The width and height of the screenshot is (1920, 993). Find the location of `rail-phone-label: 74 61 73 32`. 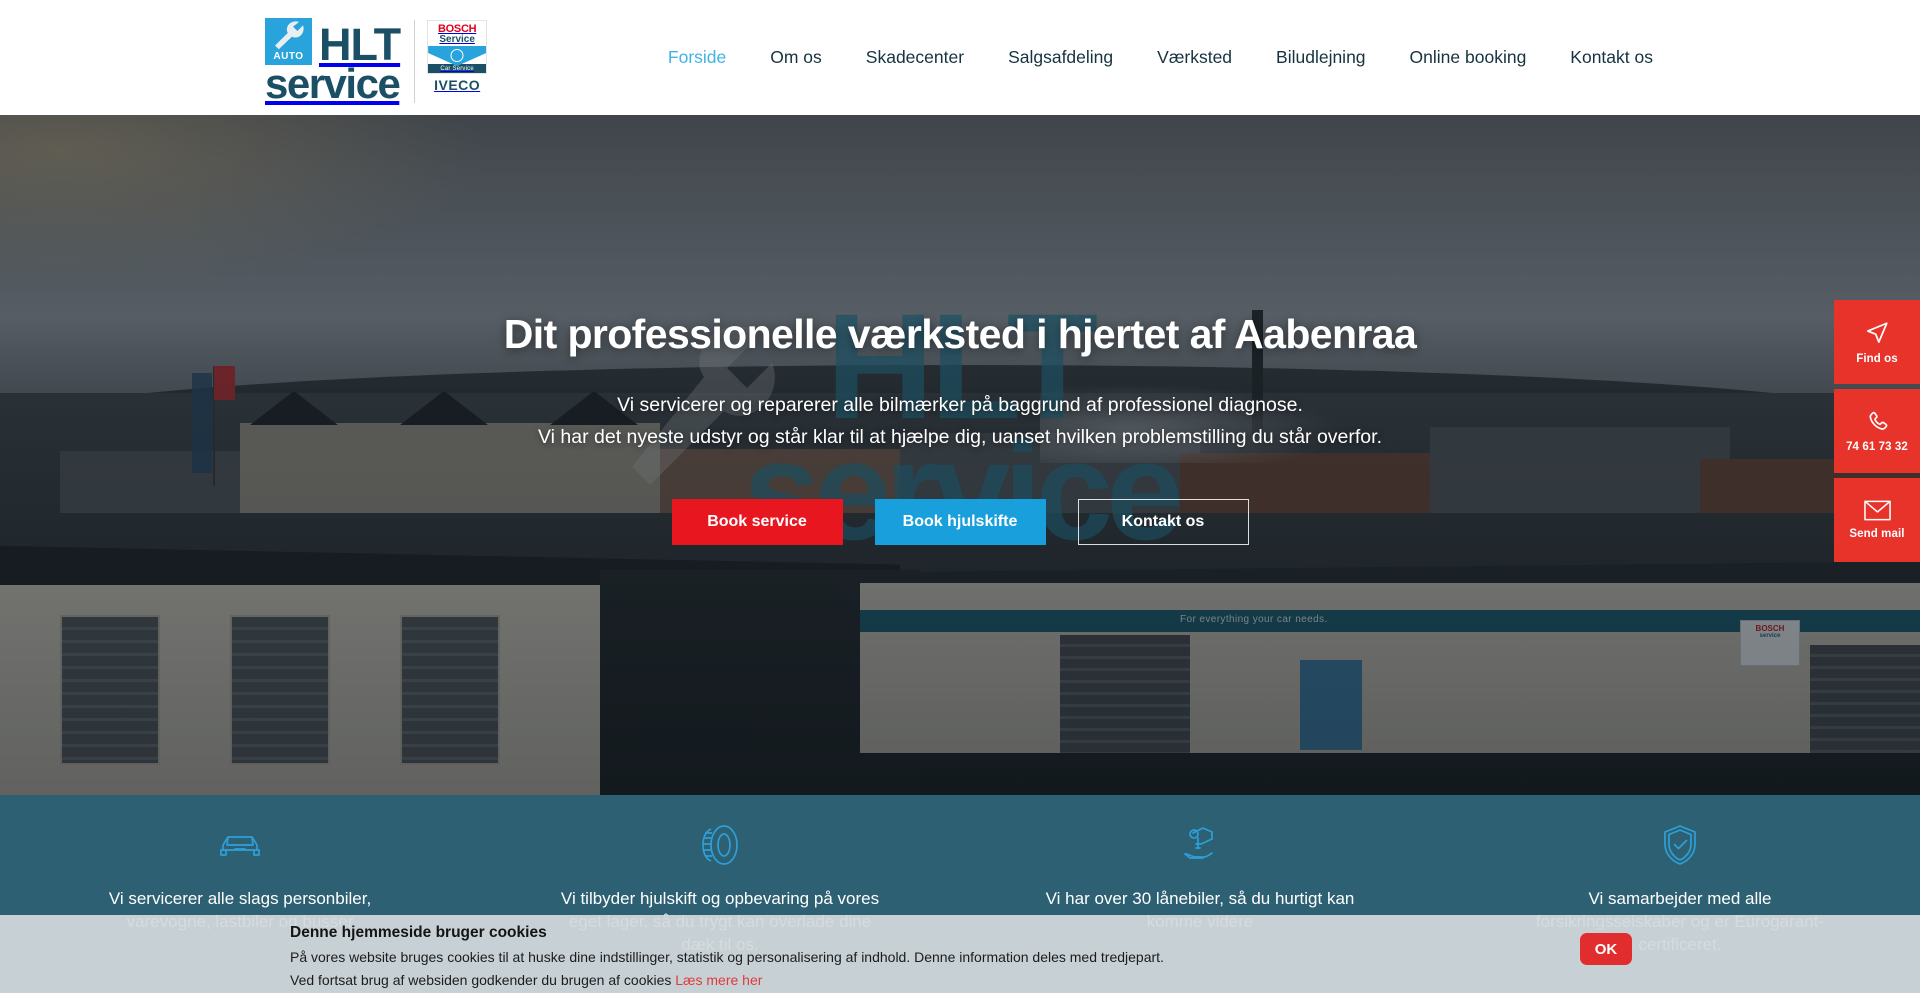

rail-phone-label: 74 61 73 32 is located at coordinates (1877, 447).